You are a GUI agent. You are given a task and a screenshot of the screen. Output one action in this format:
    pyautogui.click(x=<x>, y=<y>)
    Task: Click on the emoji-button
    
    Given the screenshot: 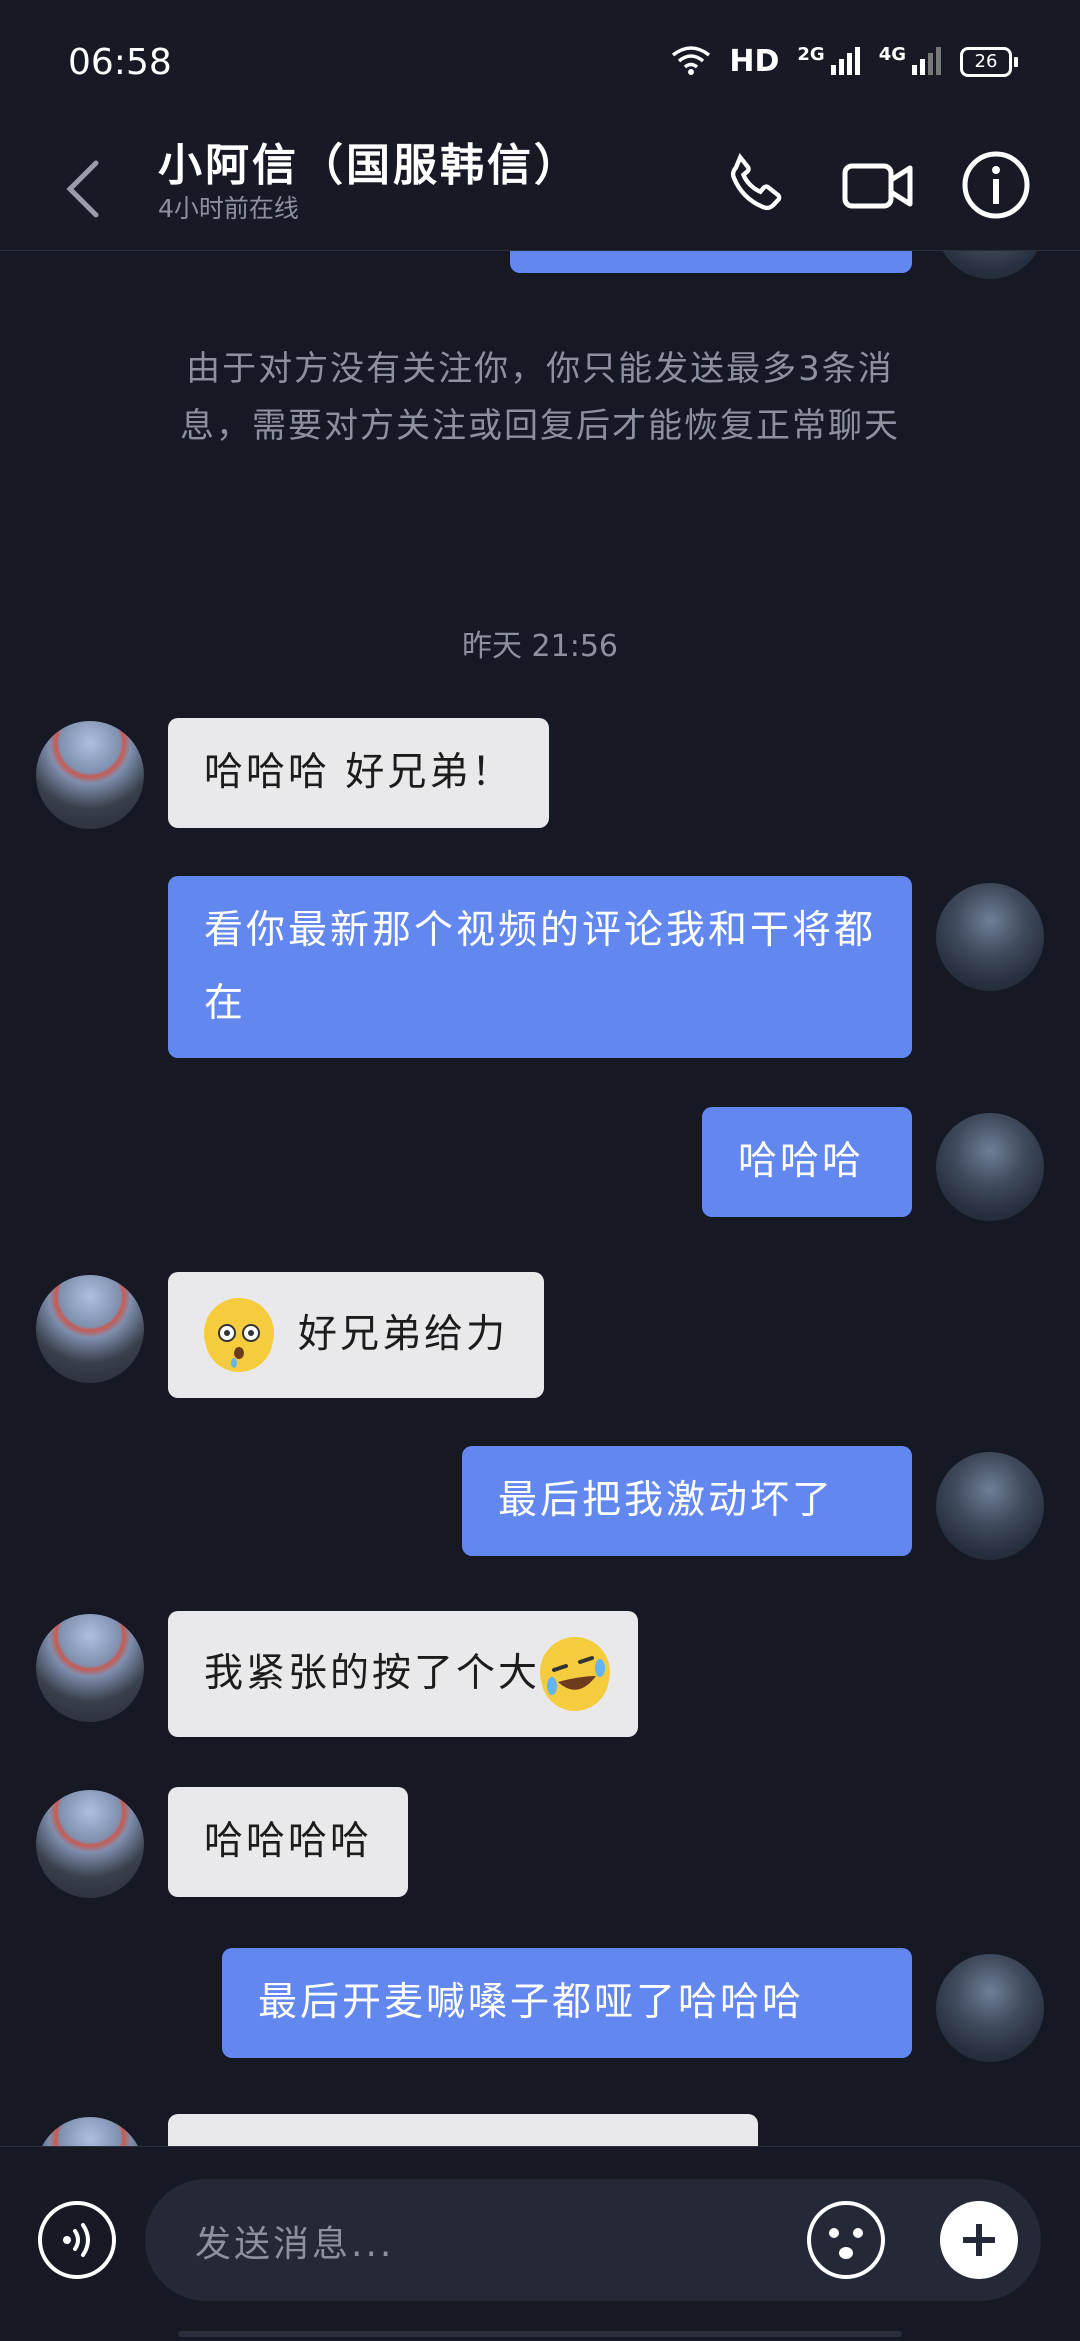 What is the action you would take?
    pyautogui.click(x=846, y=2240)
    